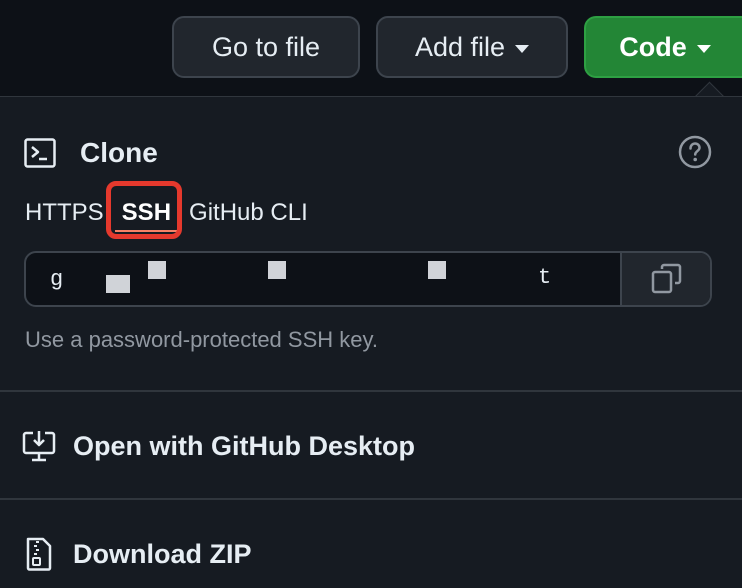  I want to click on ssh-tab-highlight, so click(144, 210).